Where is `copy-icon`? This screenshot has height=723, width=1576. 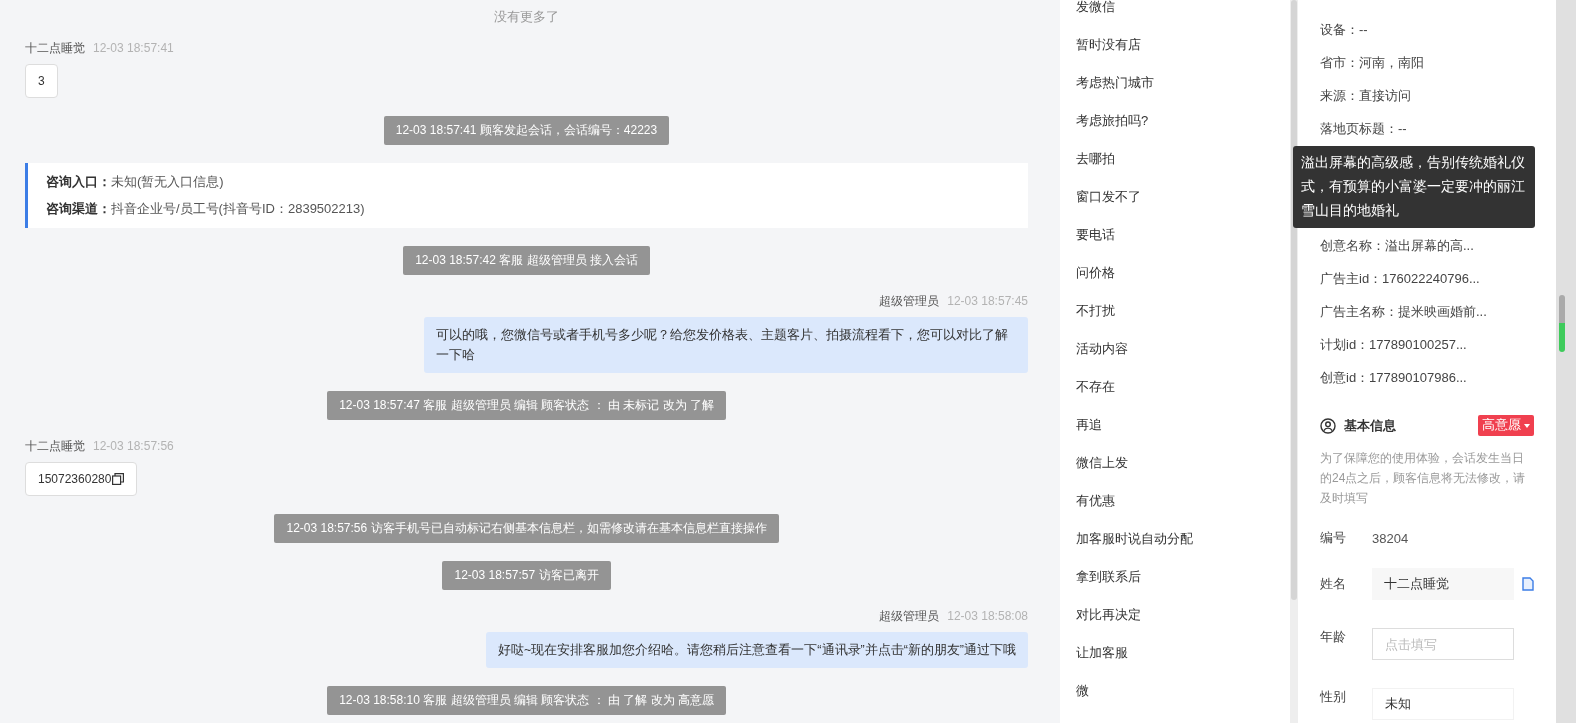
copy-icon is located at coordinates (118, 479).